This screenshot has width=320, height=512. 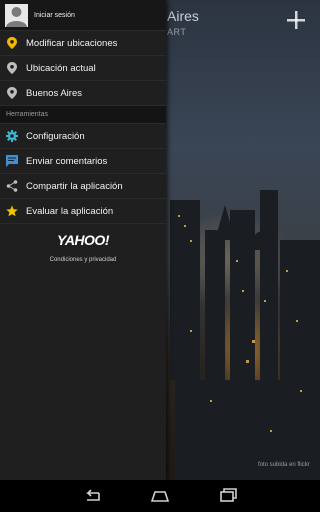 I want to click on menu-item-label: Modificar ubicaciones, so click(x=72, y=43).